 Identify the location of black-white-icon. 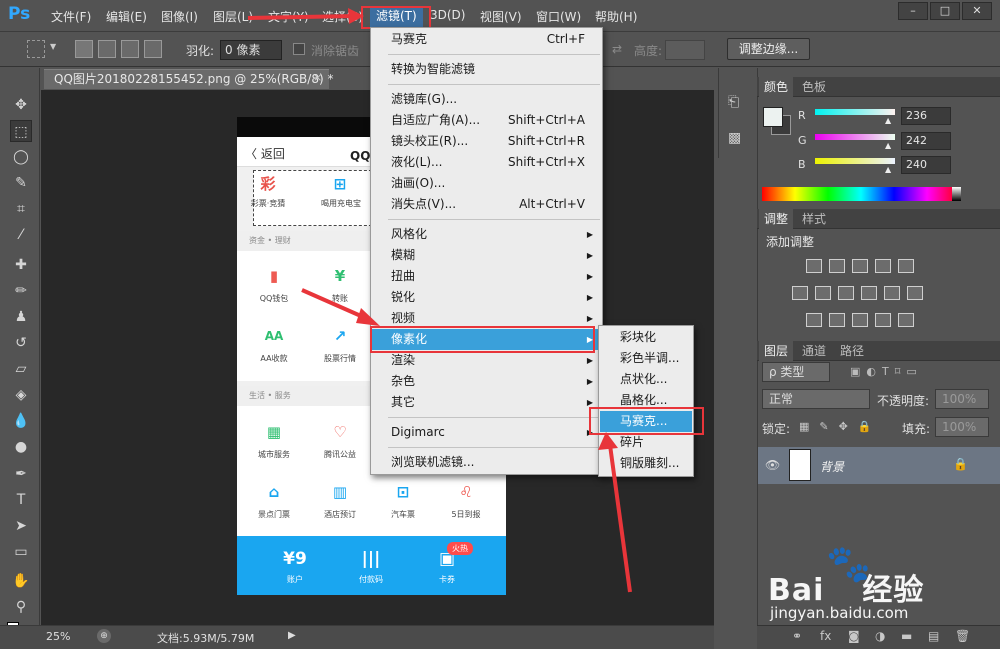
(846, 293).